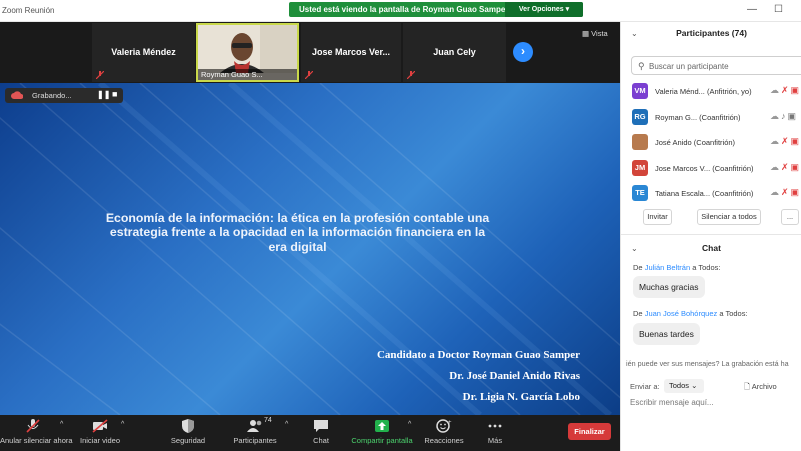 The image size is (801, 451). I want to click on view-options-button: Ver Opciones ▾, so click(544, 9).